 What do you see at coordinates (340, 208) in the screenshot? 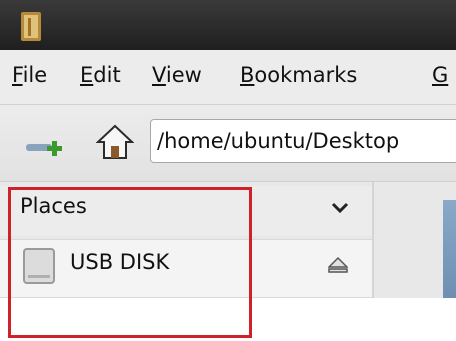
I see `chevron-down-icon` at bounding box center [340, 208].